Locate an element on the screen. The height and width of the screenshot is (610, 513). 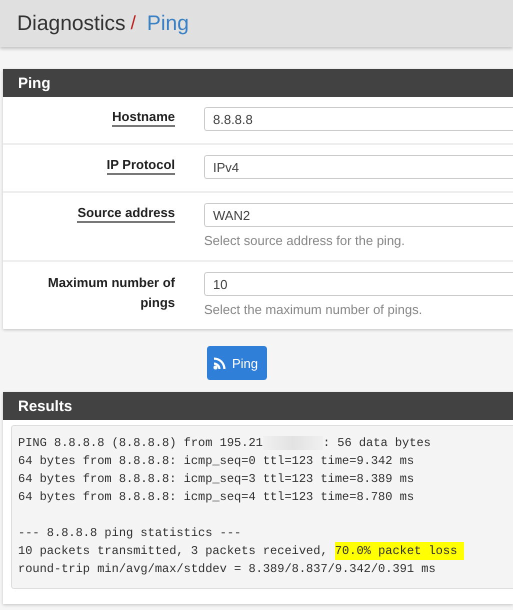
input-field: WAN2 is located at coordinates (358, 215).